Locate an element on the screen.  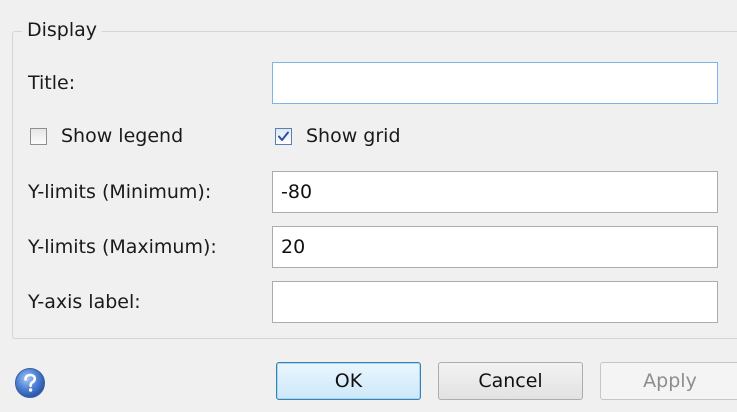
ymax-label: Y-limits (Maximum): is located at coordinates (122, 247).